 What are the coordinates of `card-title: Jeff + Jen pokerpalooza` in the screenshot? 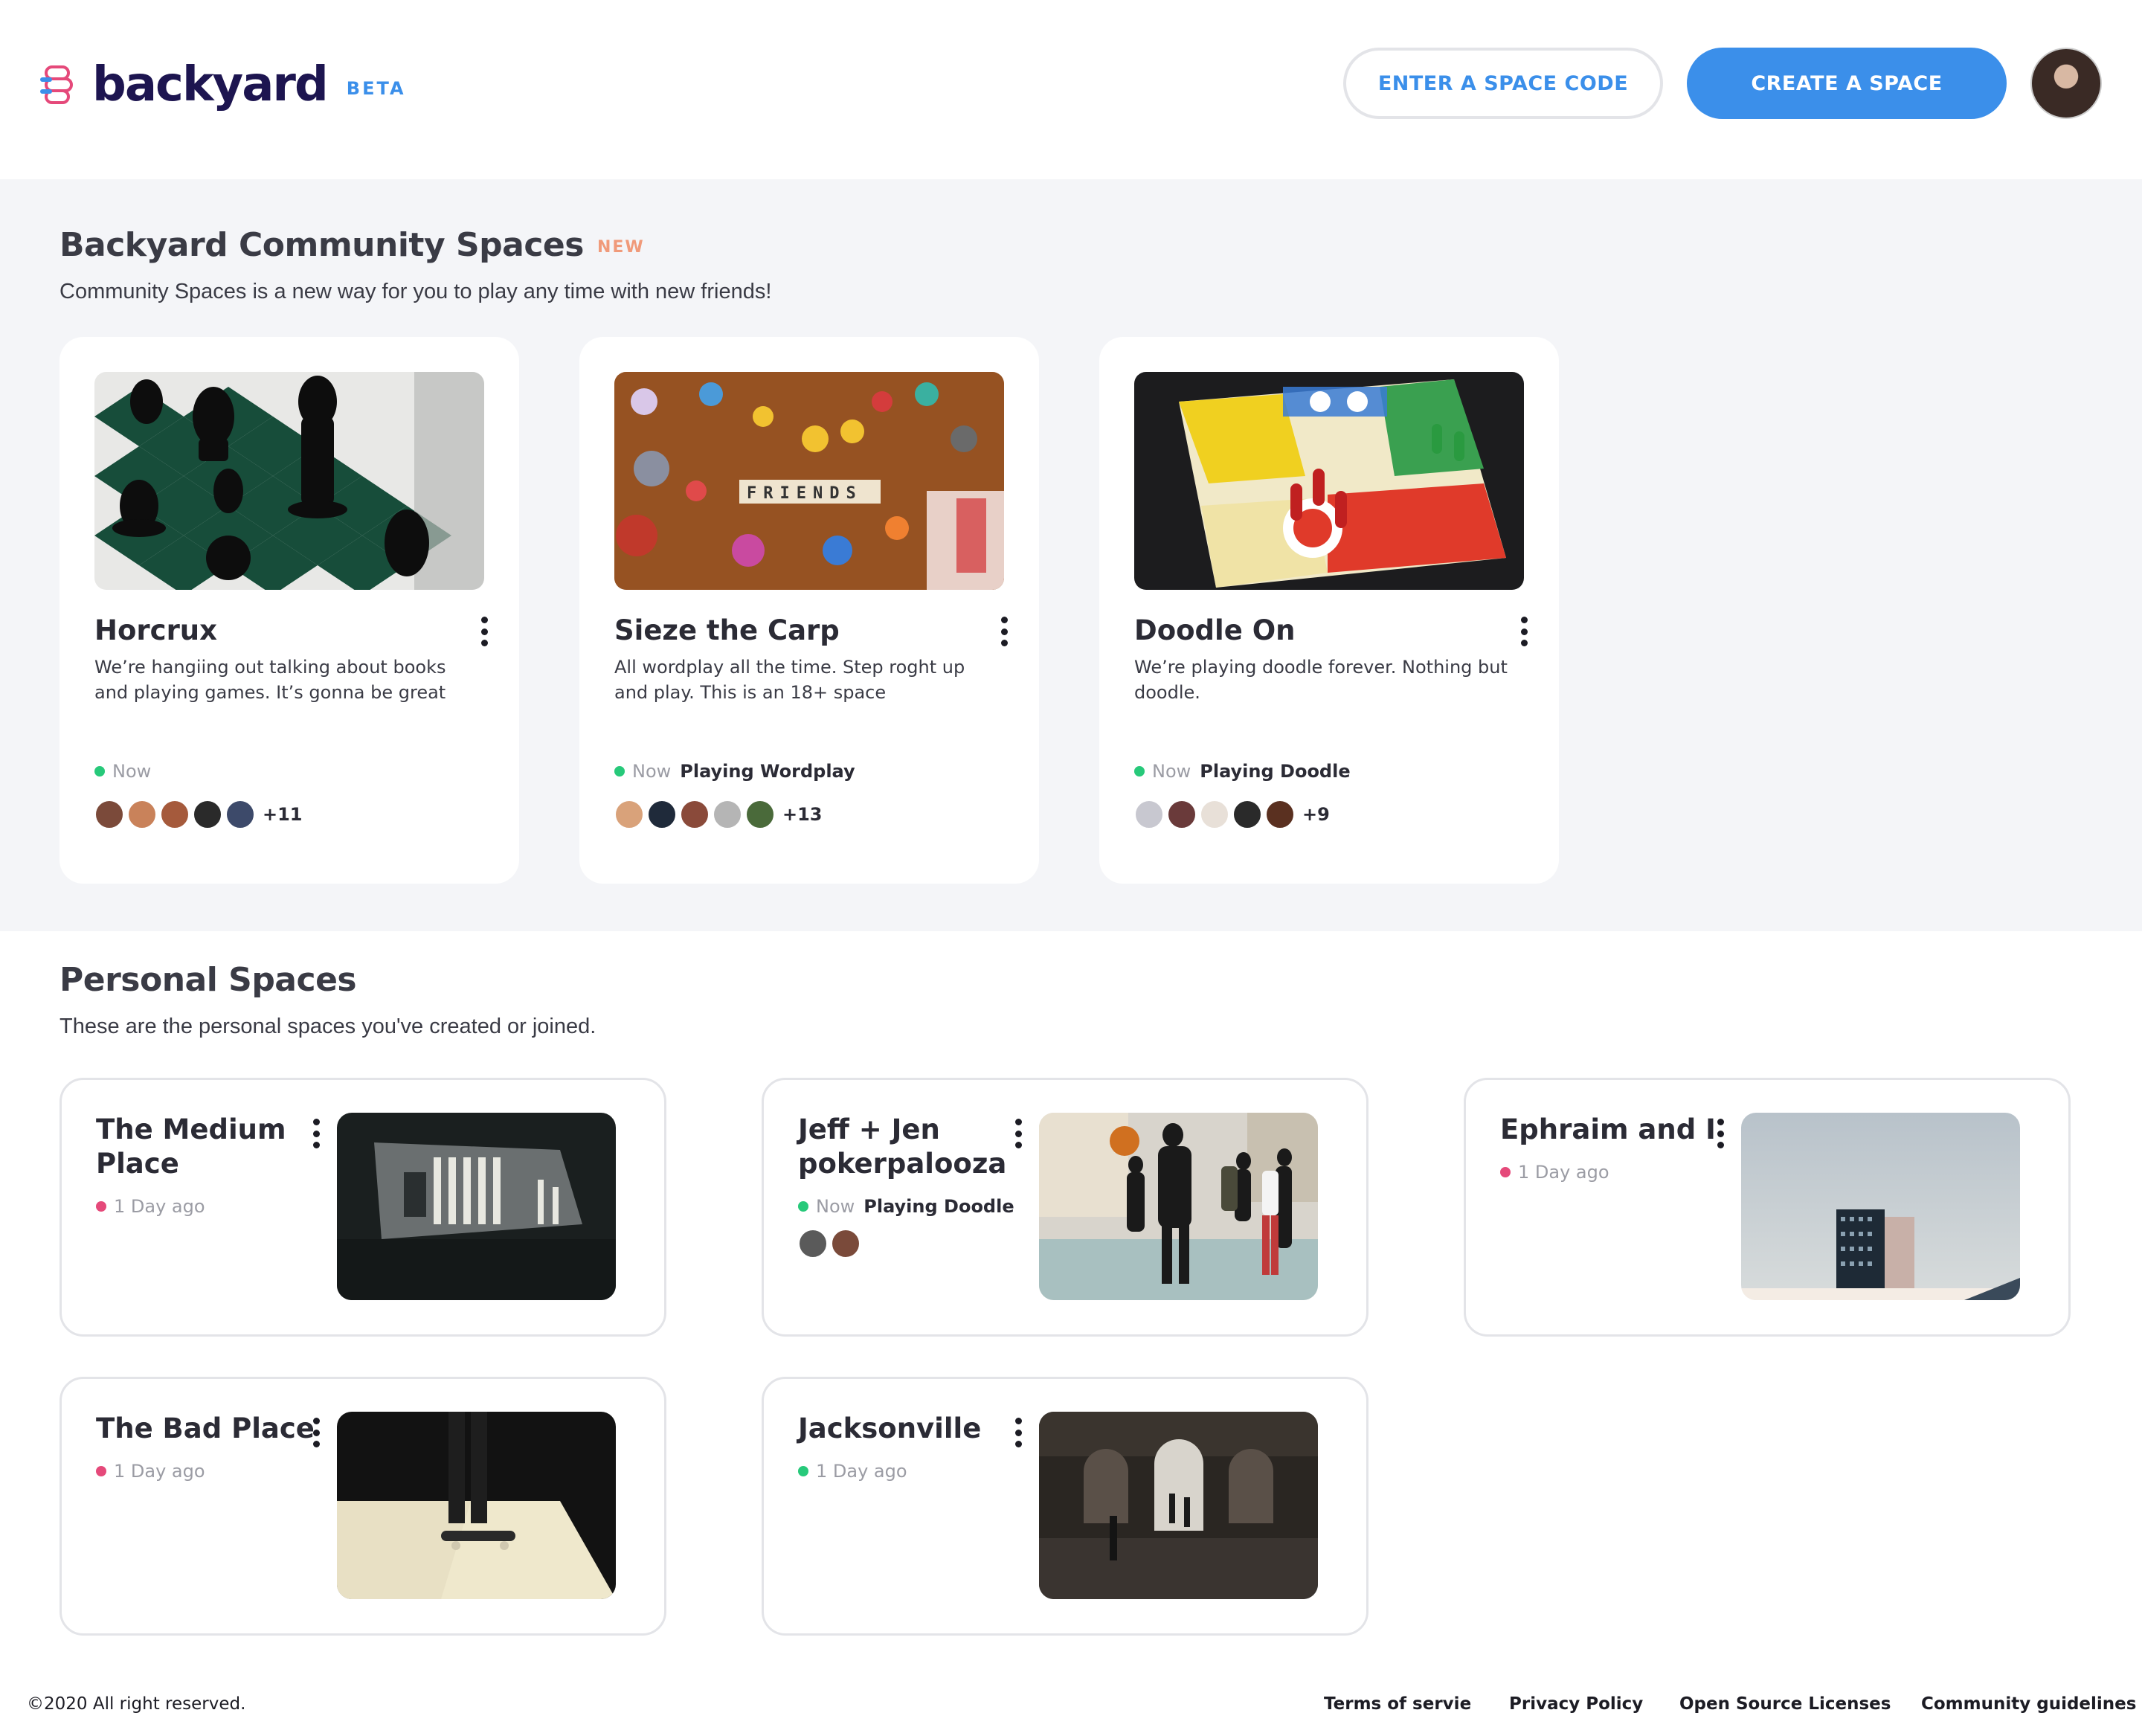 It's located at (903, 1146).